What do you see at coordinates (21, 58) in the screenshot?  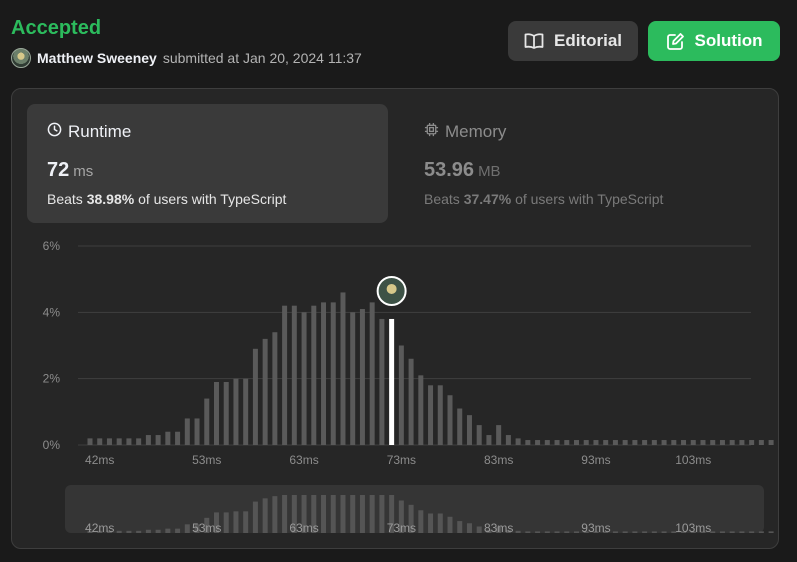 I see `user-avatar` at bounding box center [21, 58].